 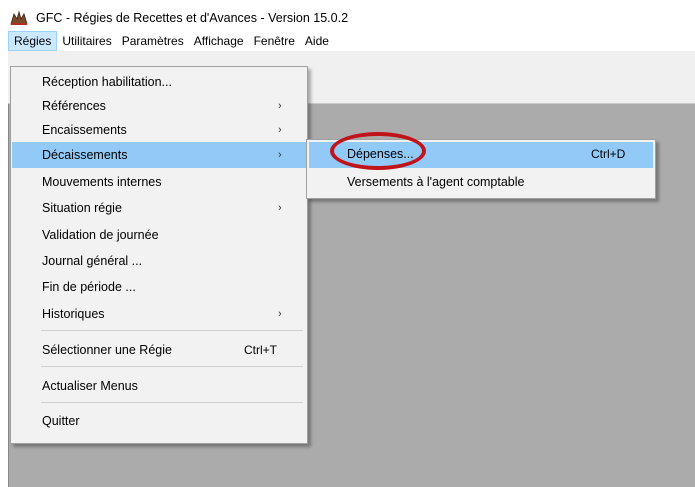 What do you see at coordinates (274, 41) in the screenshot?
I see `menu-fenetre: Fenêtre` at bounding box center [274, 41].